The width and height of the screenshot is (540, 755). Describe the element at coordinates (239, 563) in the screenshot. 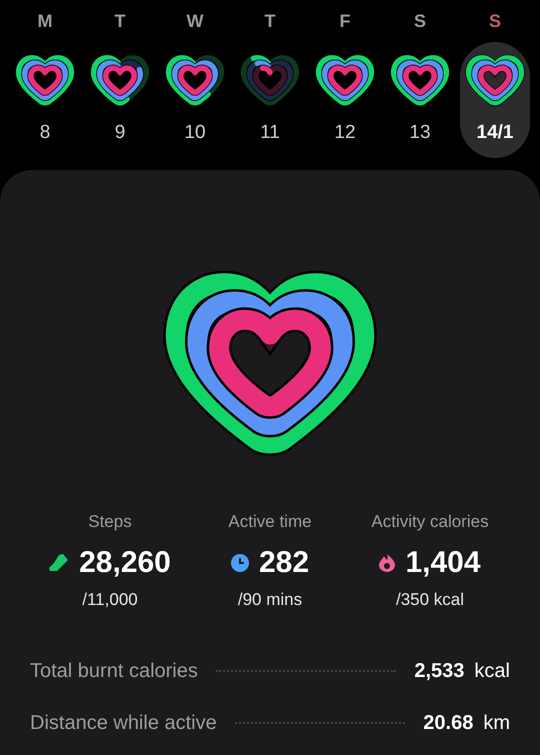

I see `clock-icon` at that location.